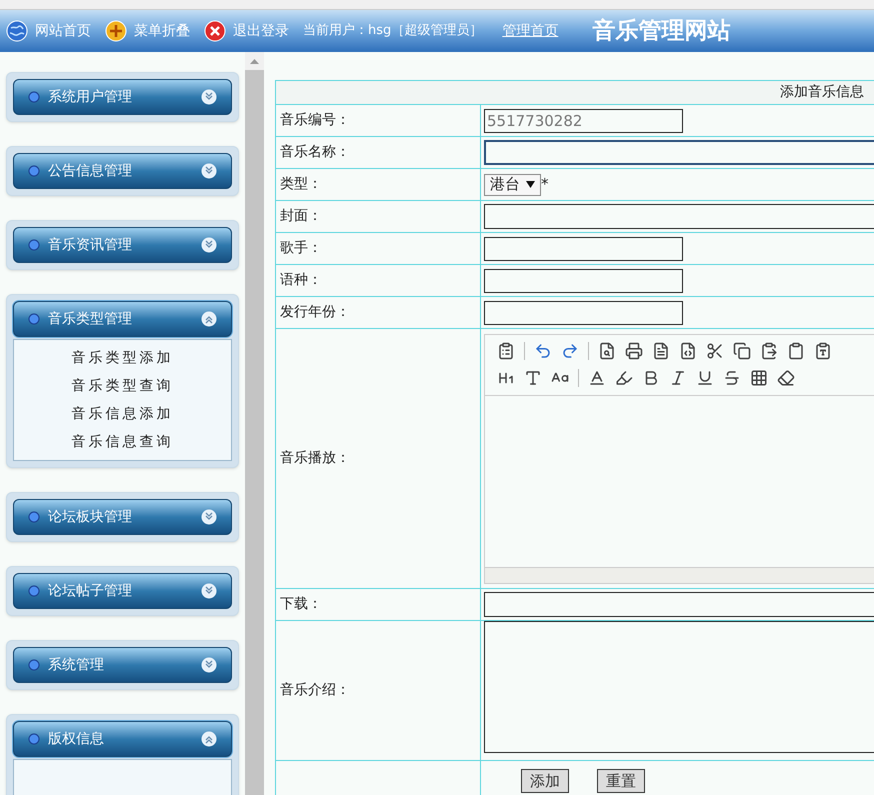  What do you see at coordinates (678, 378) in the screenshot?
I see `italic-icon` at bounding box center [678, 378].